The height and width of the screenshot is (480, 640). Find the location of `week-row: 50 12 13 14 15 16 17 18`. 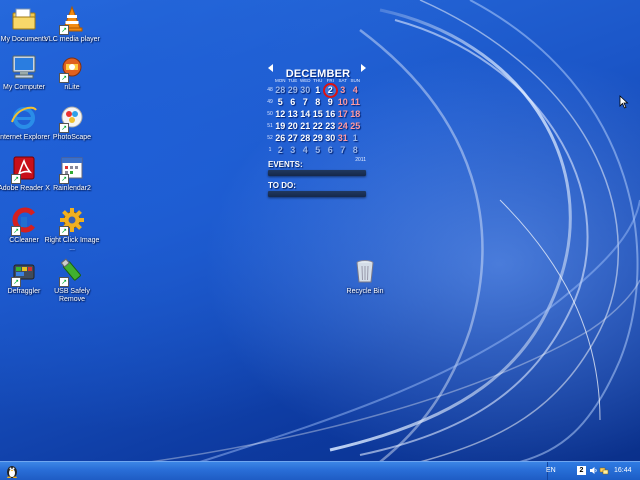

week-row: 50 12 13 14 15 16 17 18 is located at coordinates (314, 114).